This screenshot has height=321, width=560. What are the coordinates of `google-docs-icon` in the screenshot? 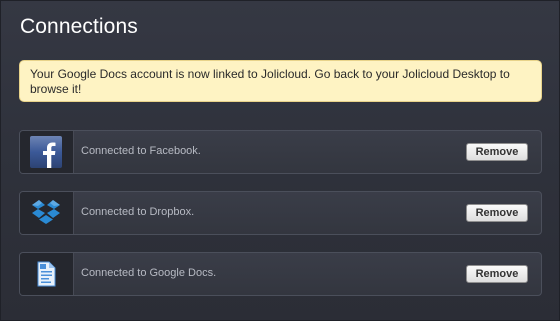 It's located at (46, 274).